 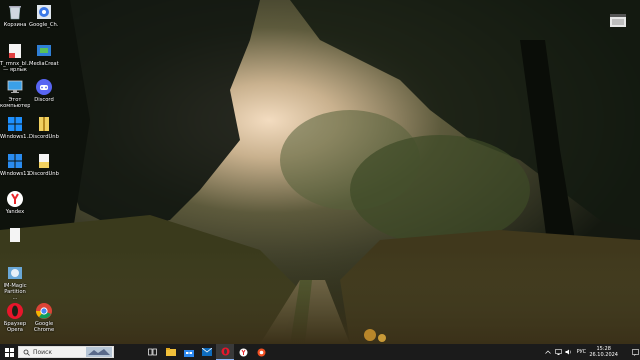 I want to click on blank-file-shortcut, so click(x=15, y=235).